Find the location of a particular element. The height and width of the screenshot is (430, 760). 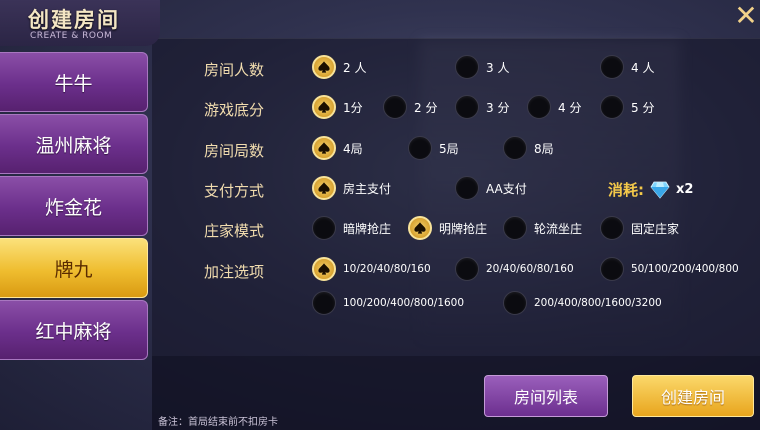

sidebar-item-label: 牌九 is located at coordinates (73, 269).